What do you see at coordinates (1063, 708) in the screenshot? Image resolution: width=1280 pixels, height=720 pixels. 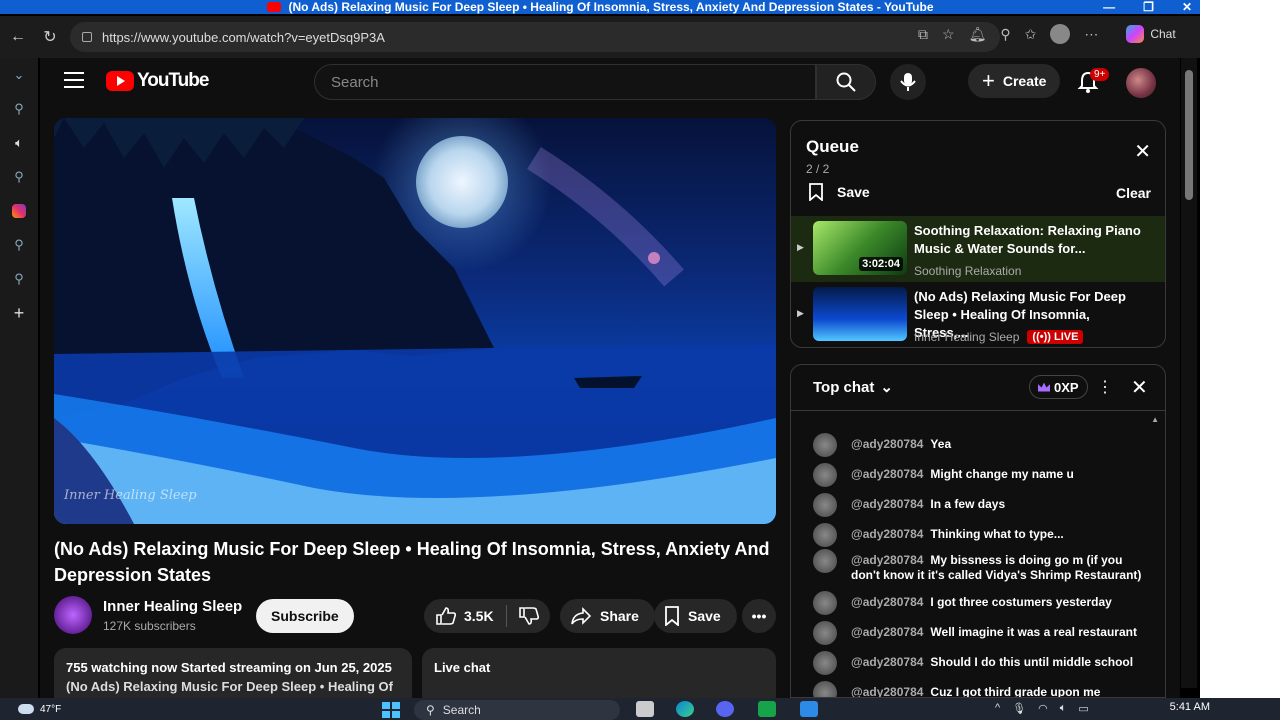 I see `volume-icon: 🔈︎` at bounding box center [1063, 708].